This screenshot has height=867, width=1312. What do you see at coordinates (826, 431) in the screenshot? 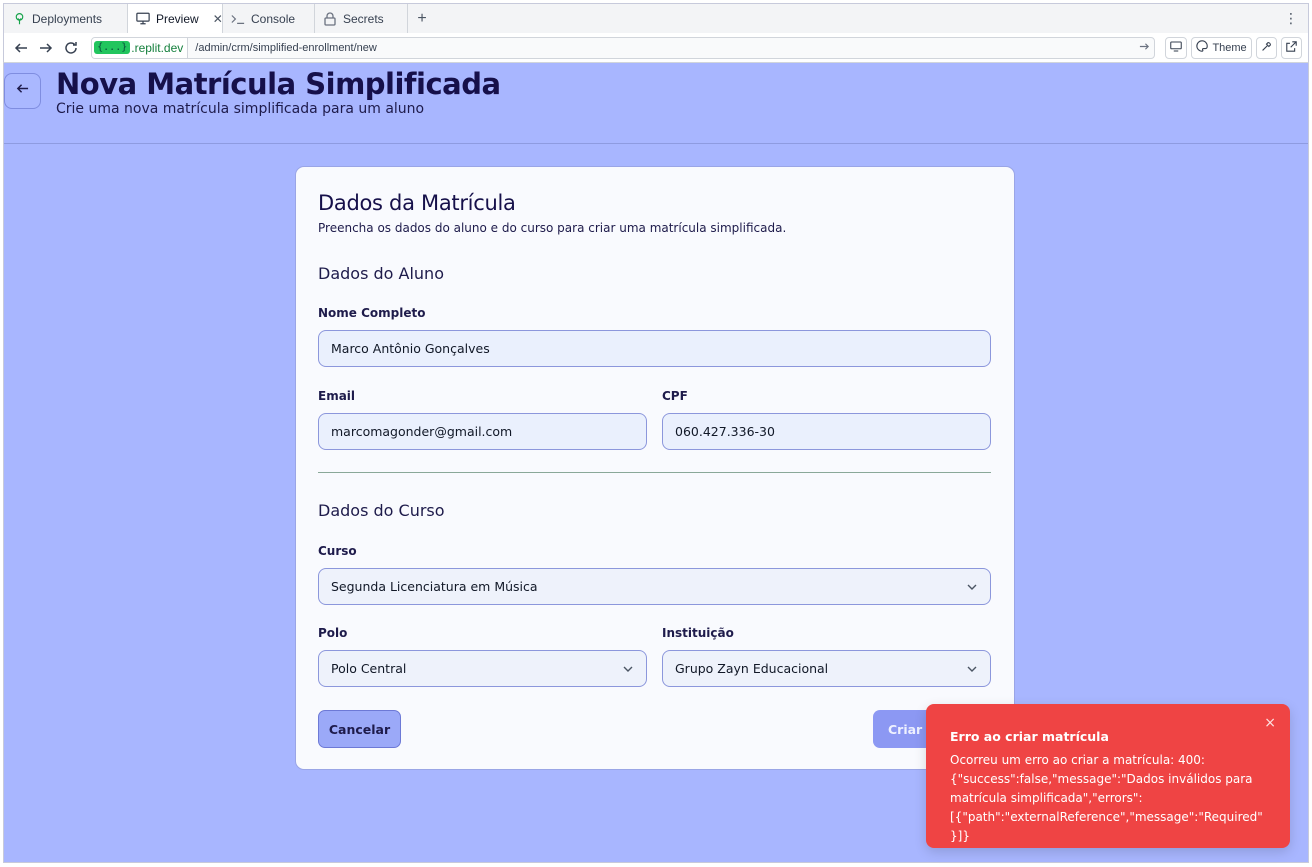
I see `cpf-input: 060.427.336-30` at bounding box center [826, 431].